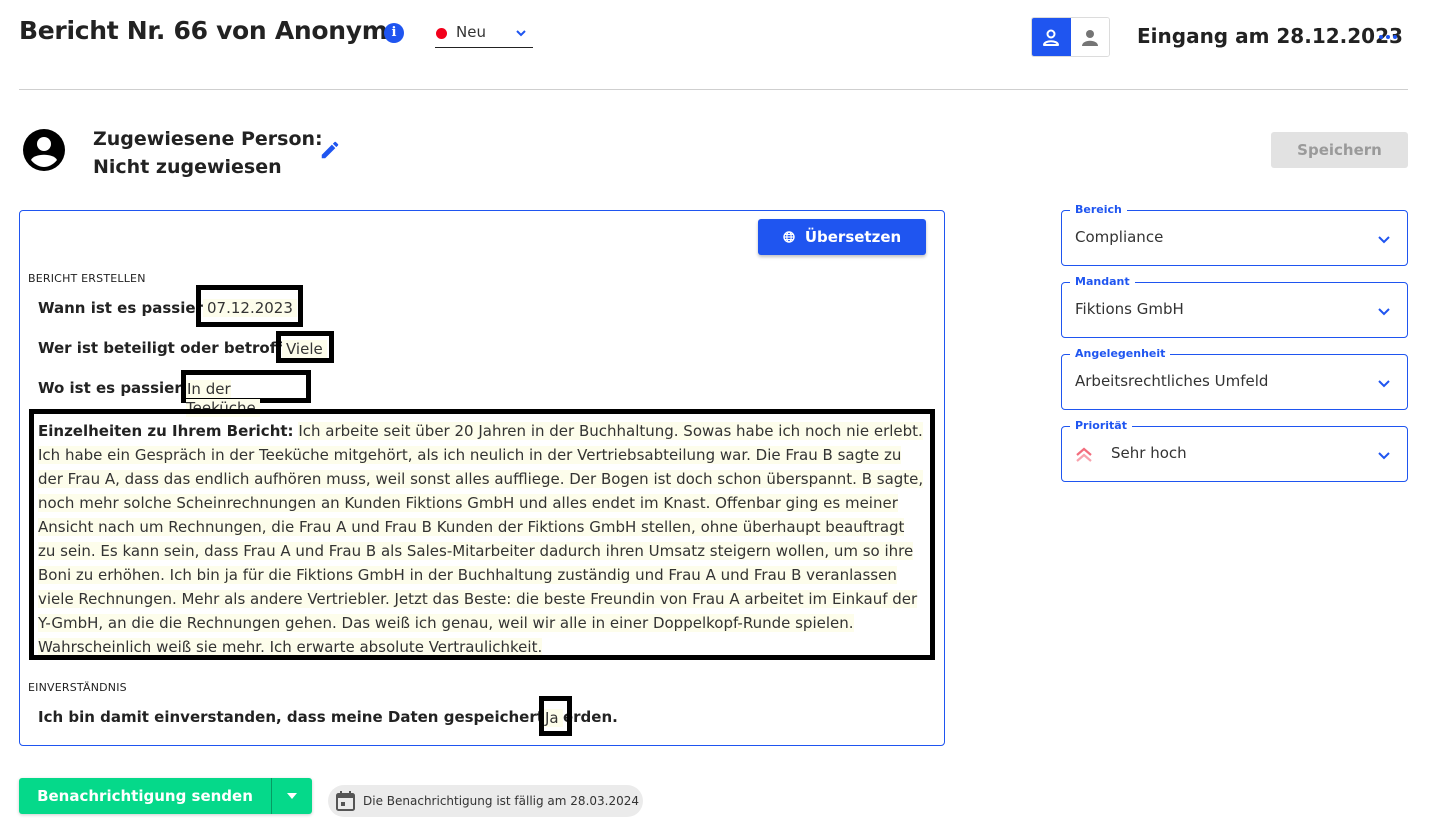 Image resolution: width=1433 pixels, height=821 pixels. I want to click on globe-icon, so click(789, 237).